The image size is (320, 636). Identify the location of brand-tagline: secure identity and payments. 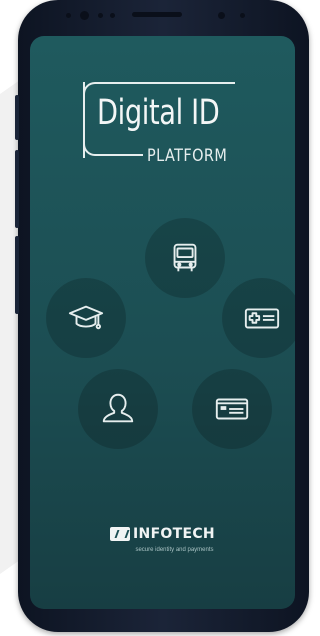
(174, 550).